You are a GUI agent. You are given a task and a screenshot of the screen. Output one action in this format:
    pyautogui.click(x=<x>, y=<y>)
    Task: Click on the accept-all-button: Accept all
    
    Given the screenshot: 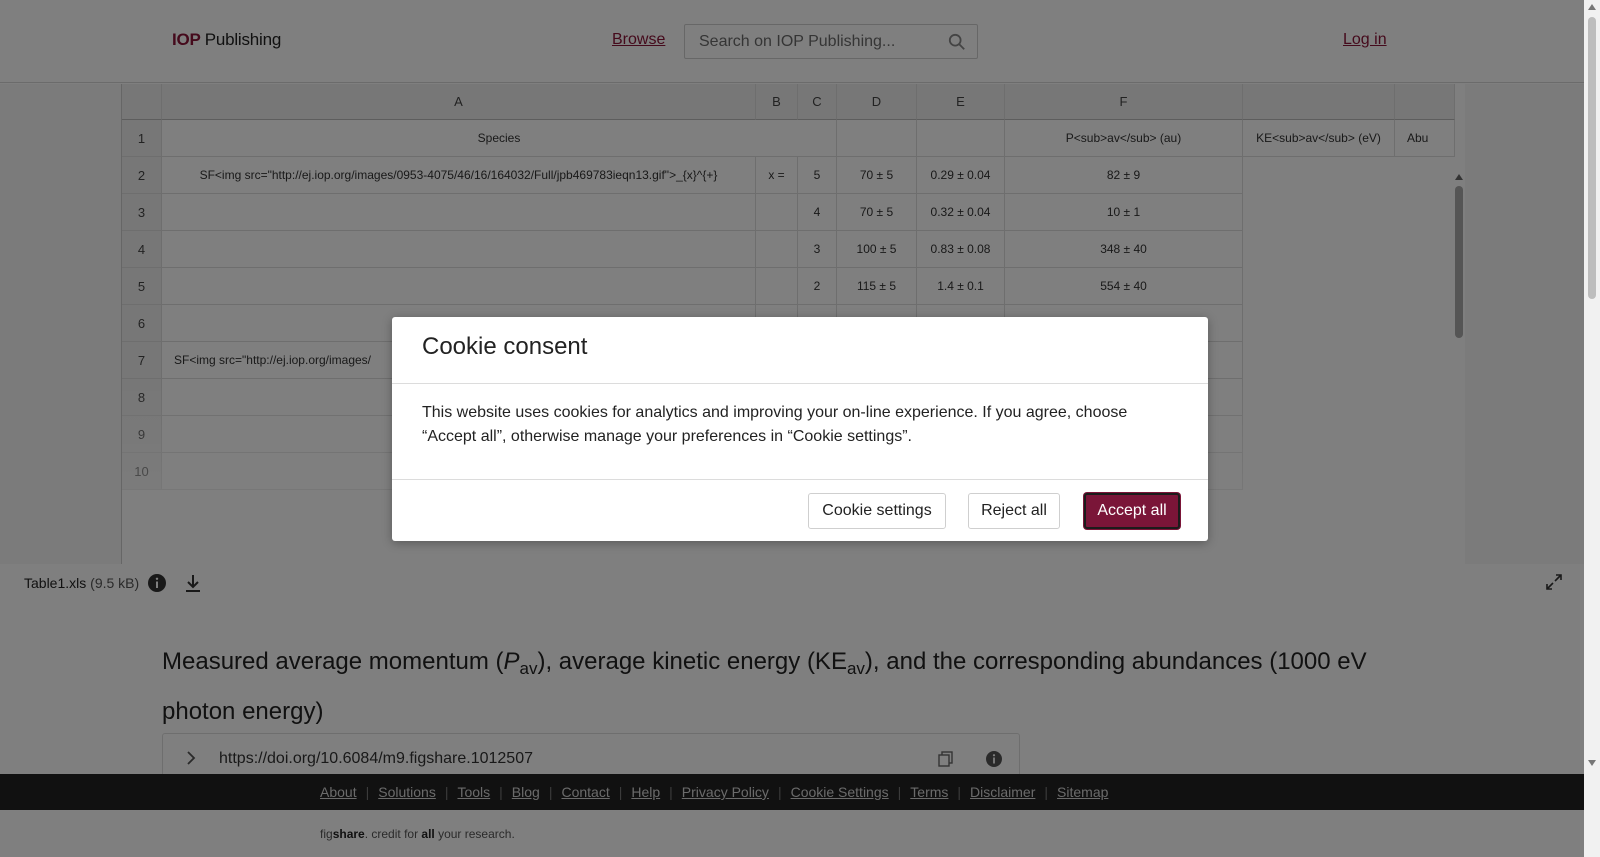 What is the action you would take?
    pyautogui.click(x=1132, y=511)
    